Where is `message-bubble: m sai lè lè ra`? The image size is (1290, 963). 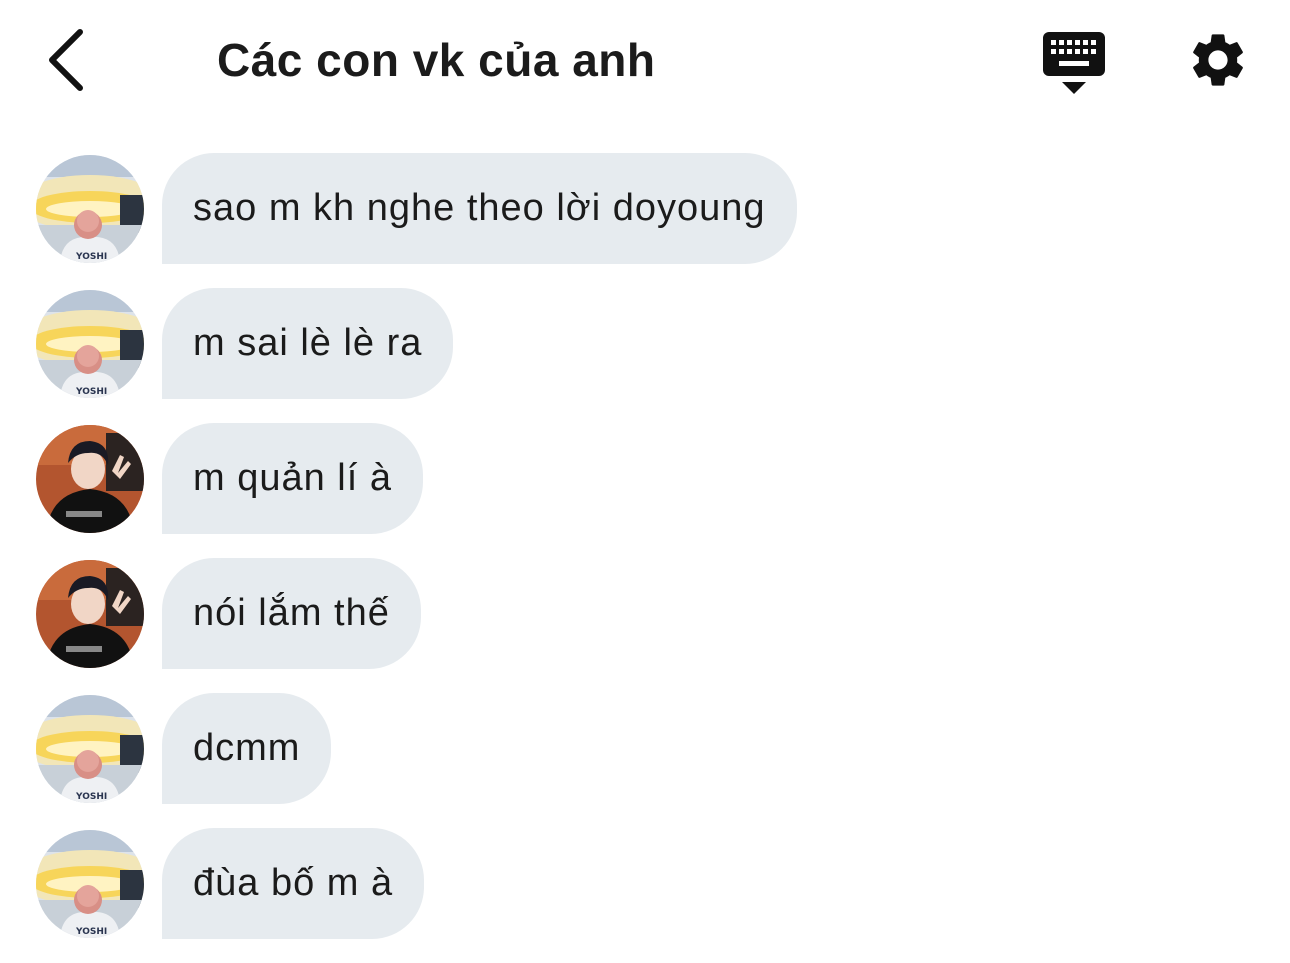
message-bubble: m sai lè lè ra is located at coordinates (308, 343).